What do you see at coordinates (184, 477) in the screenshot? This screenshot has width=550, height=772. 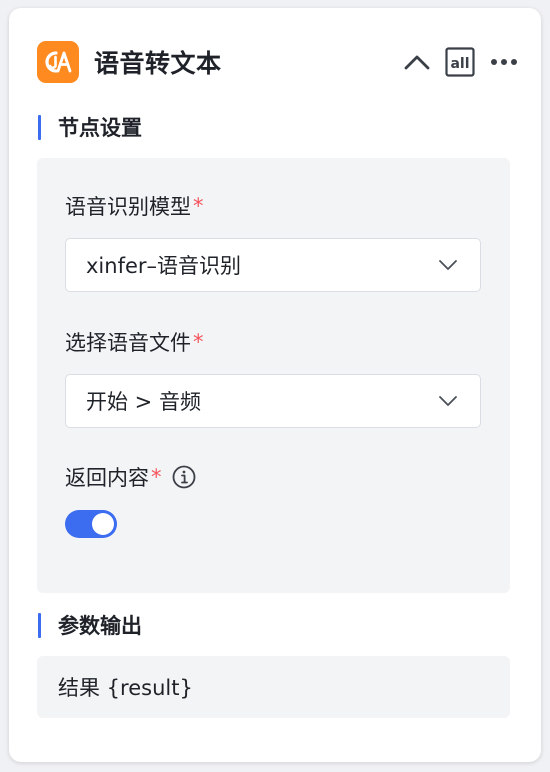 I see `info-icon` at bounding box center [184, 477].